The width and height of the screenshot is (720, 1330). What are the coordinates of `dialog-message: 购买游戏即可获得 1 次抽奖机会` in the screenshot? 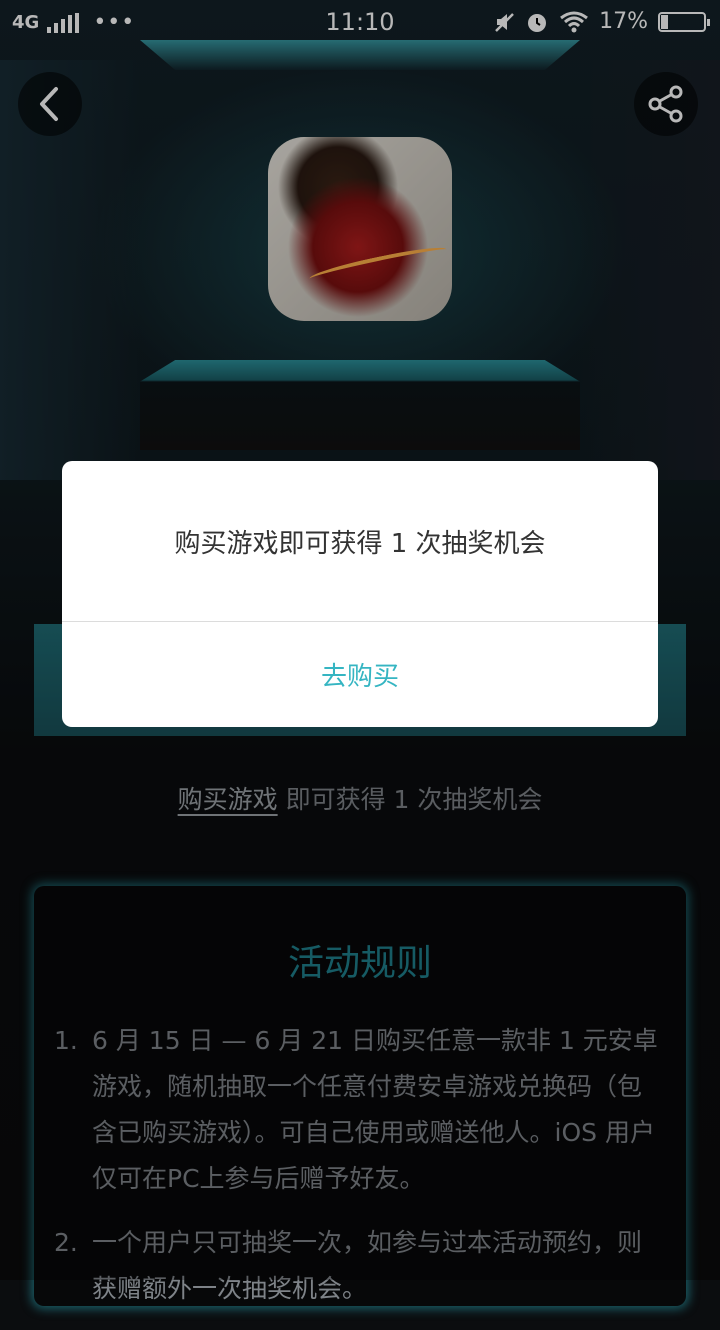 It's located at (360, 543).